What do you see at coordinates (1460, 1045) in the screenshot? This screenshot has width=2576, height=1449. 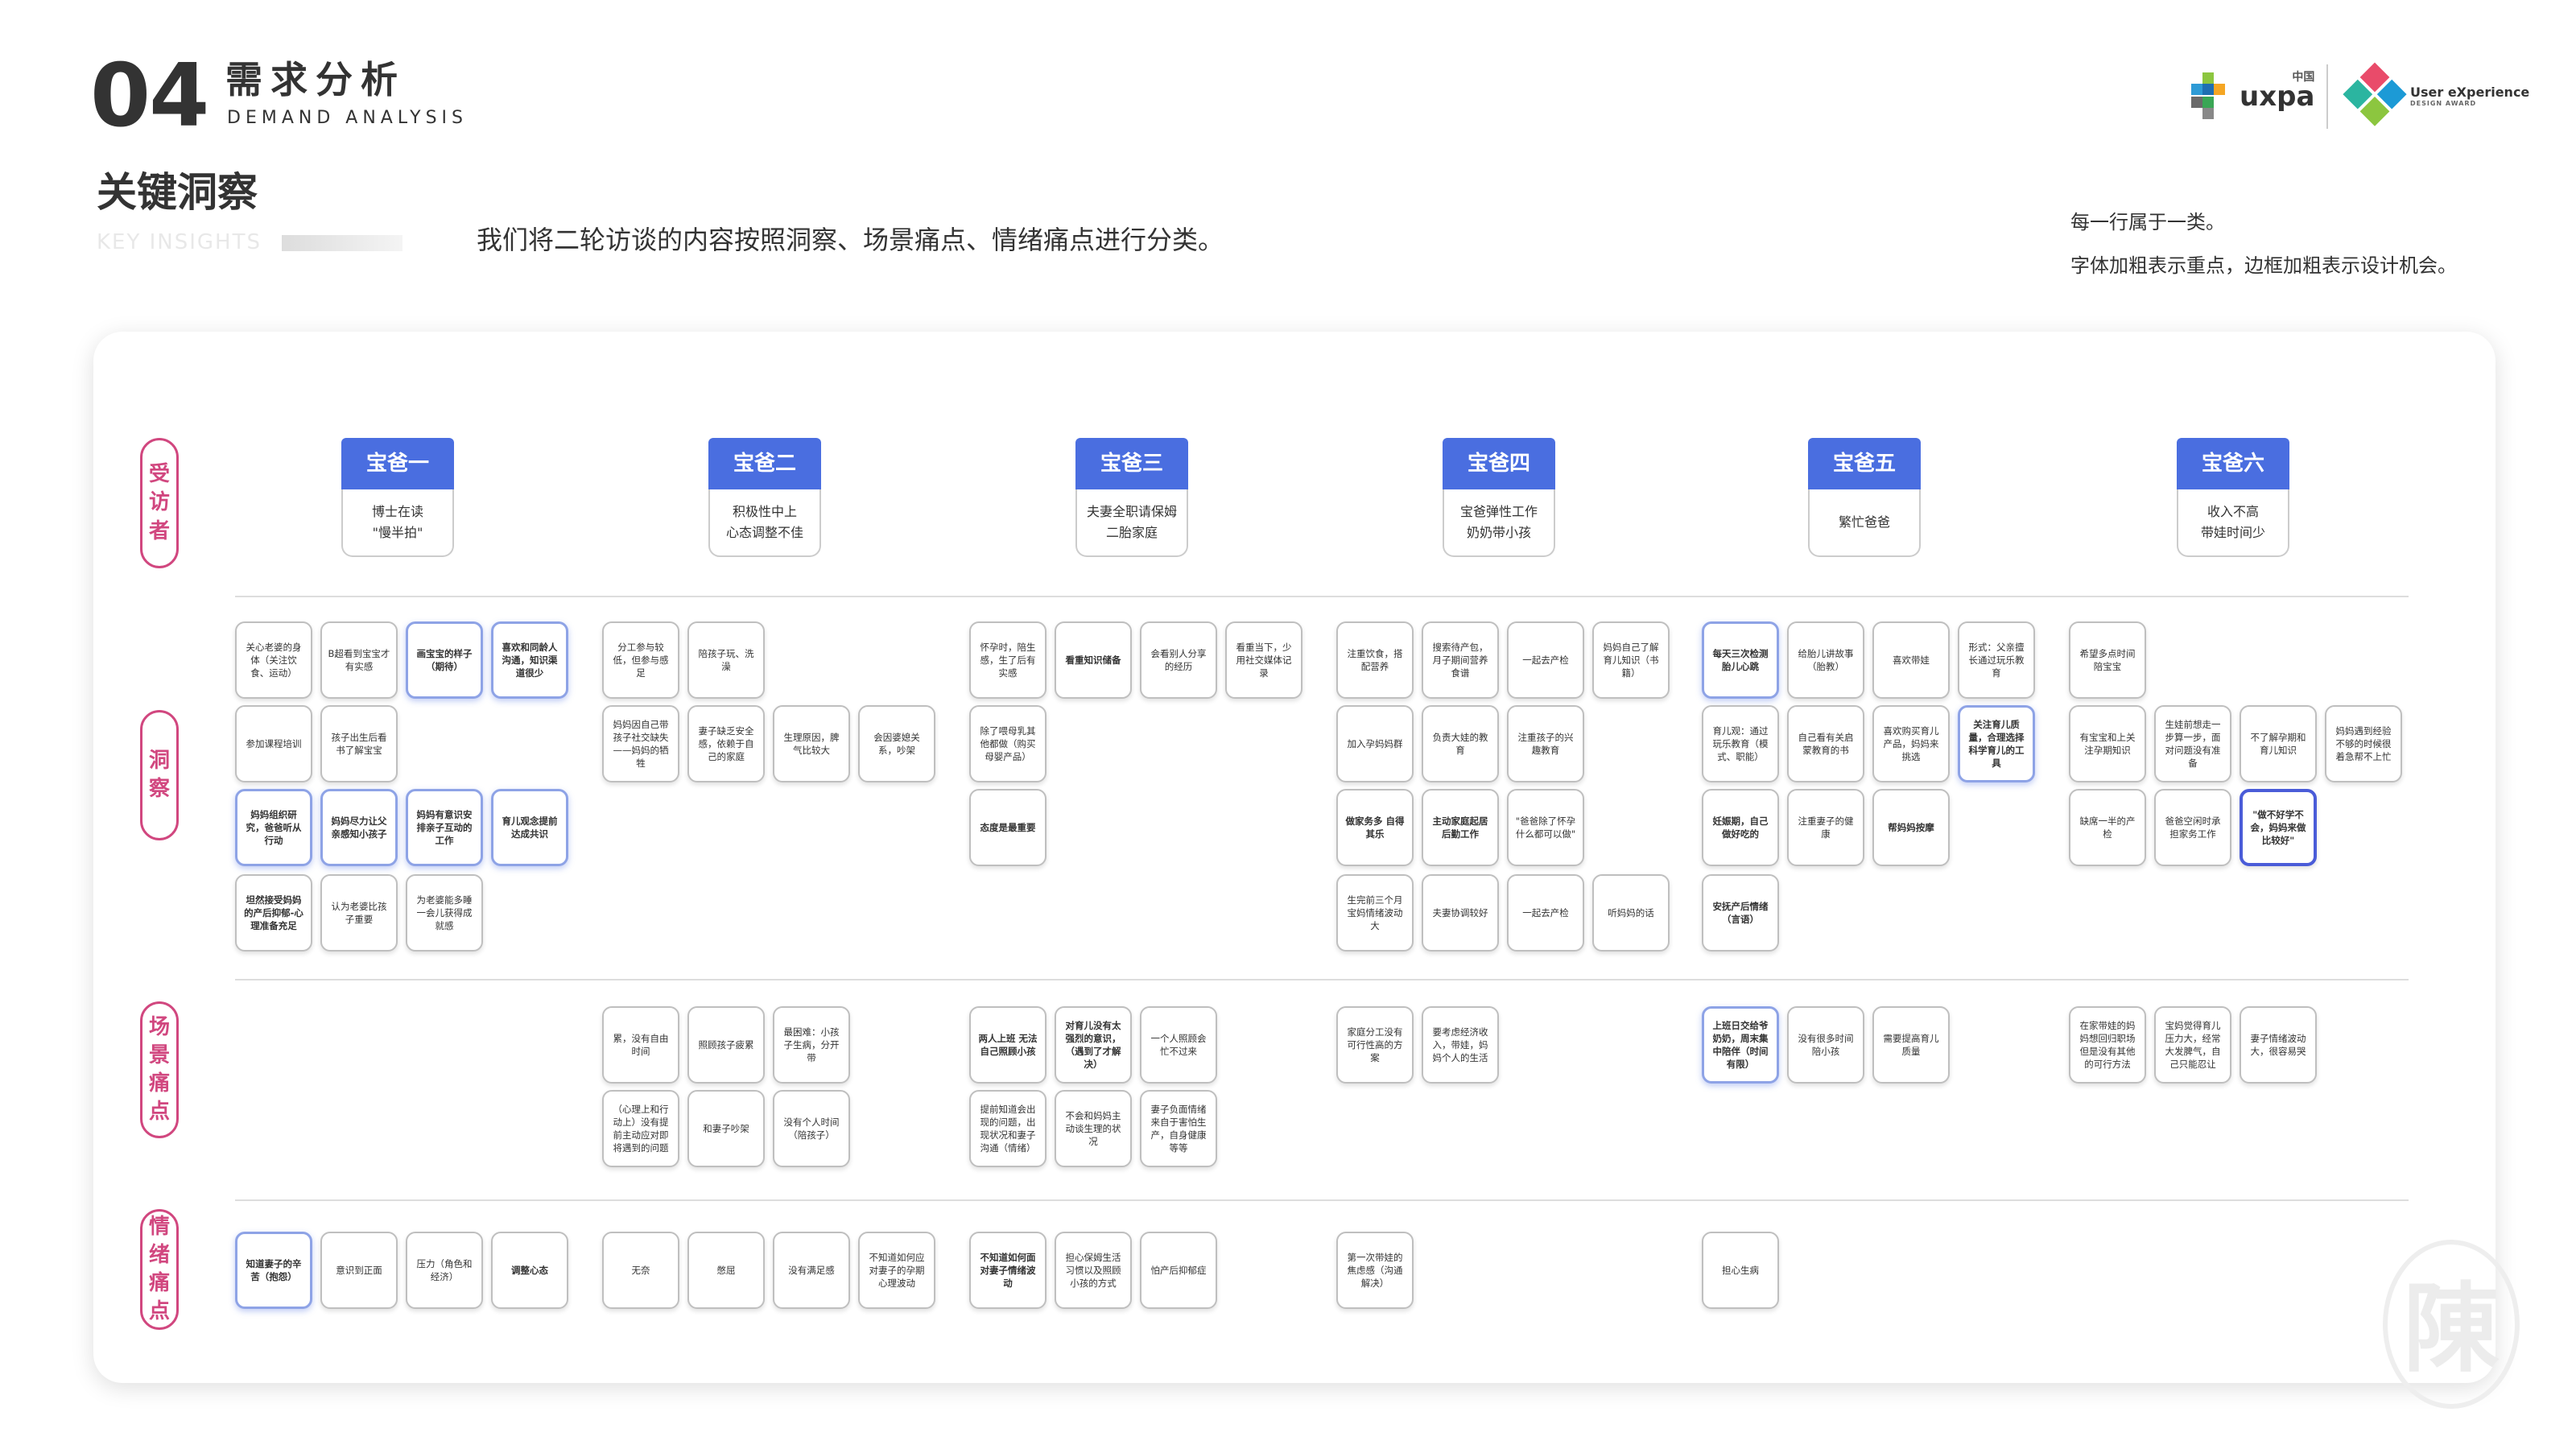 I see `scene-pain-sticky: 要考虑经济收入，带娃，妈妈个人的生活` at bounding box center [1460, 1045].